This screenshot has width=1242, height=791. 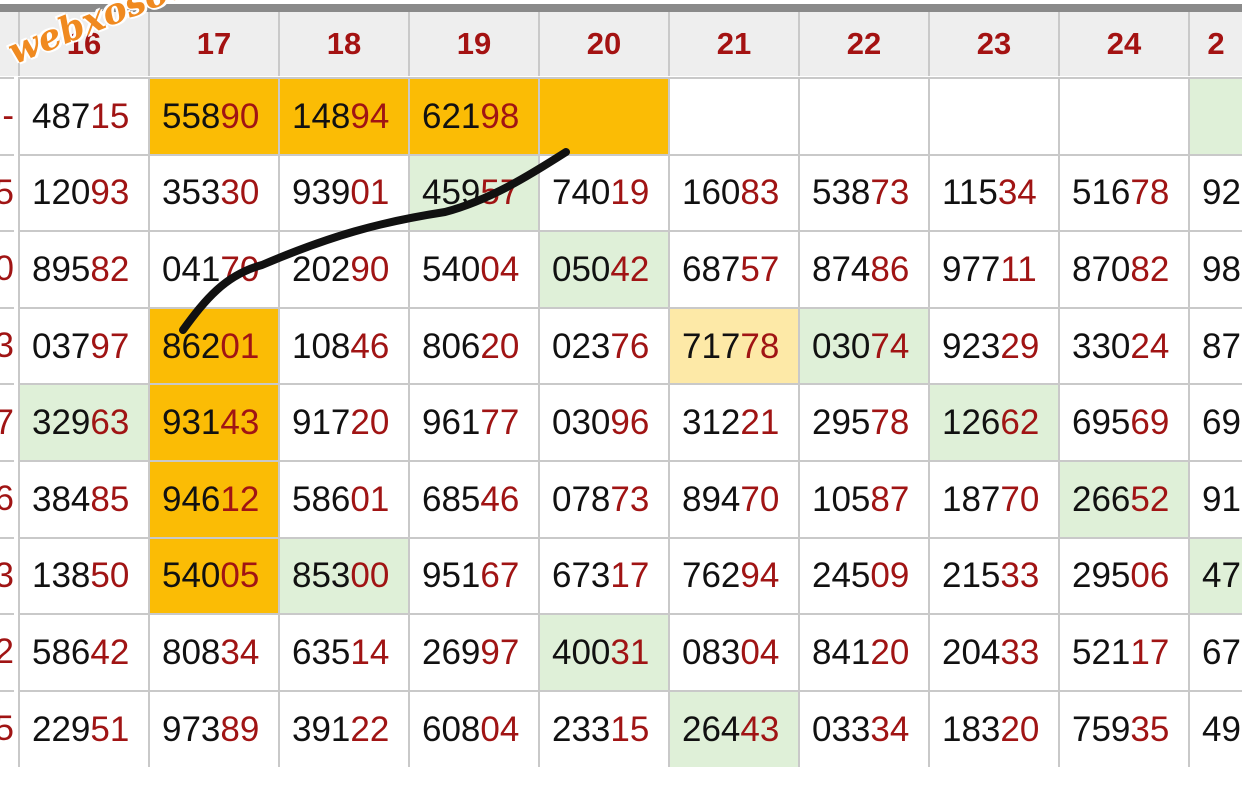 What do you see at coordinates (374, 241) in the screenshot?
I see `hand-drawn-line` at bounding box center [374, 241].